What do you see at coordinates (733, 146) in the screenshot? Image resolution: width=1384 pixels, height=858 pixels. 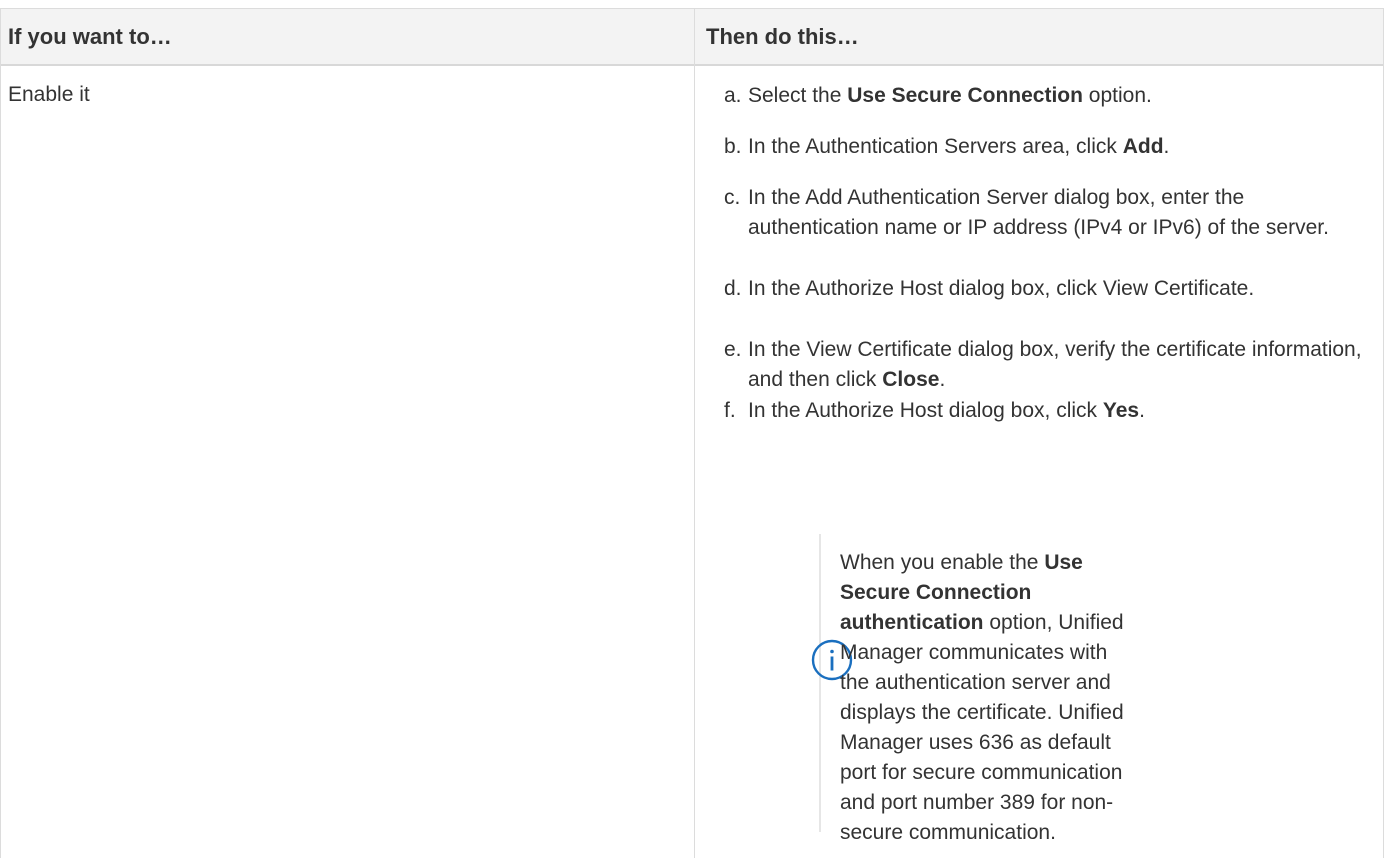 I see `step-marker: b.` at bounding box center [733, 146].